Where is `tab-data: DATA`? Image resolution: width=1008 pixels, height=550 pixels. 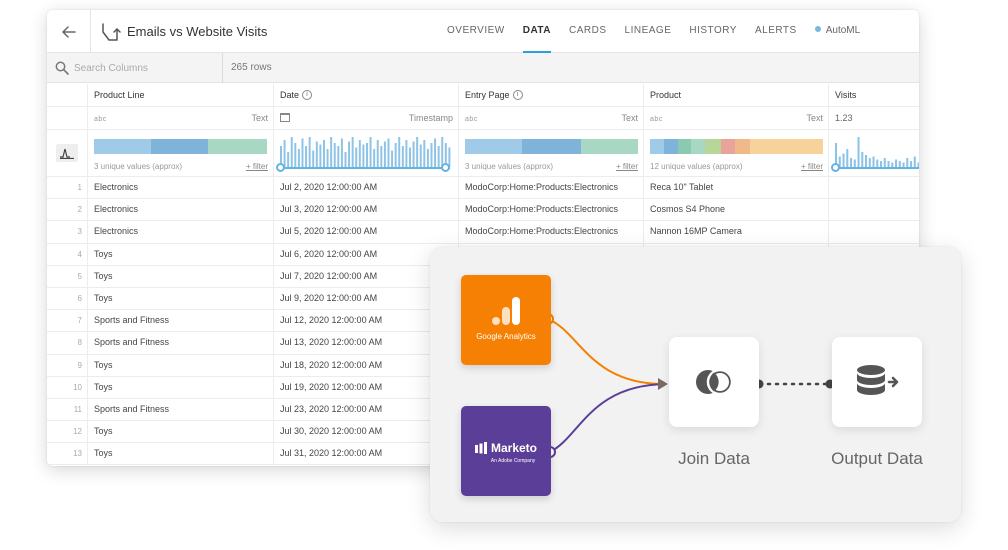 tab-data: DATA is located at coordinates (537, 31).